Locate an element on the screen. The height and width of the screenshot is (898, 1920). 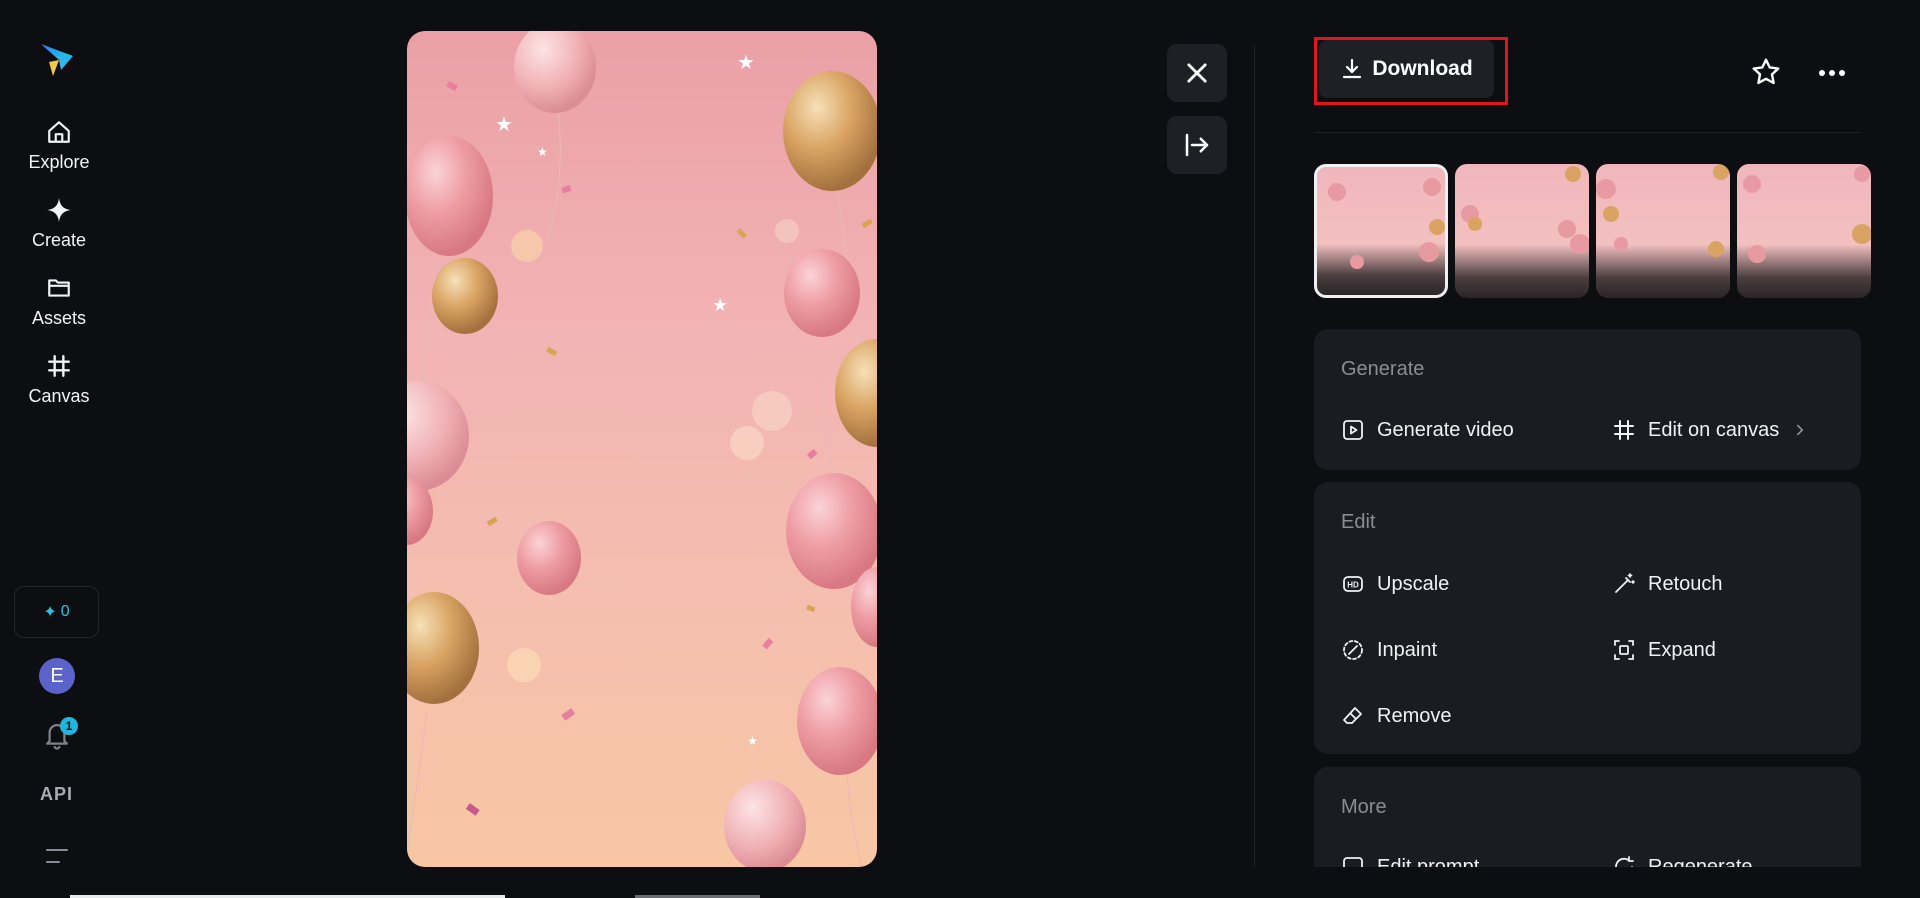
download-button: Download is located at coordinates (1406, 69).